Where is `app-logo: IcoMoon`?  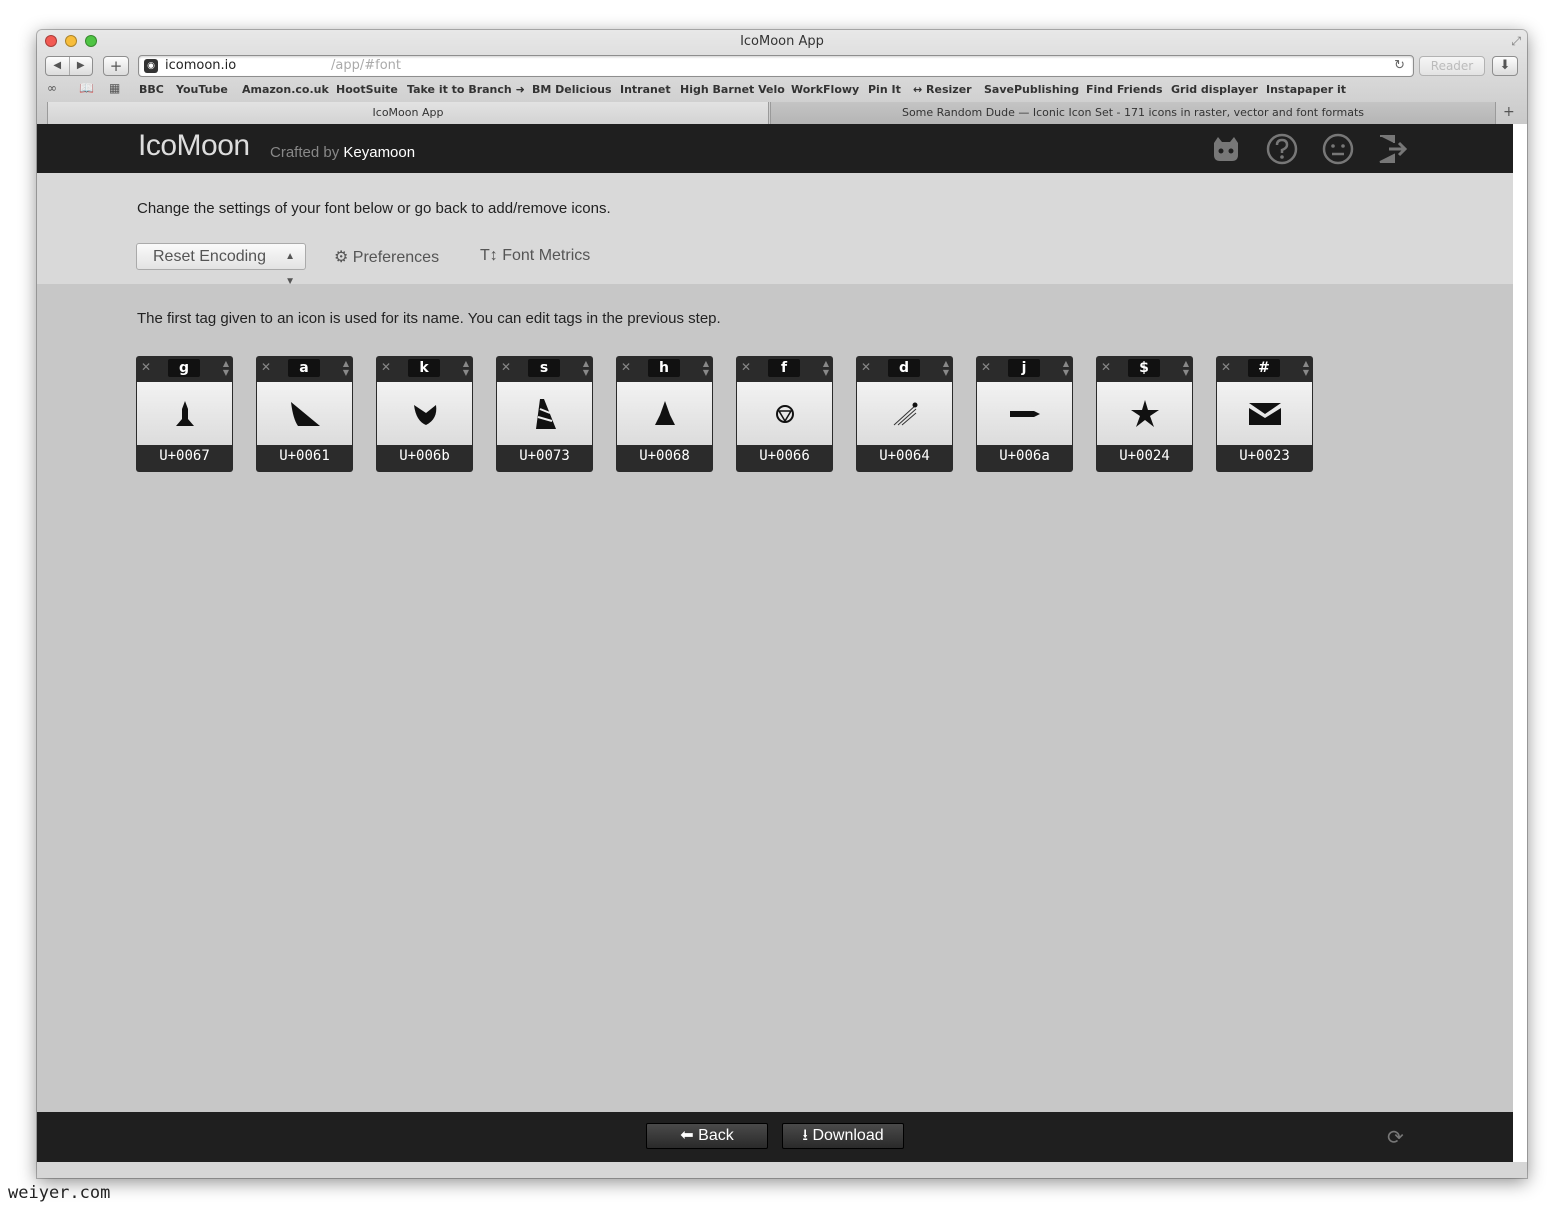 app-logo: IcoMoon is located at coordinates (194, 146).